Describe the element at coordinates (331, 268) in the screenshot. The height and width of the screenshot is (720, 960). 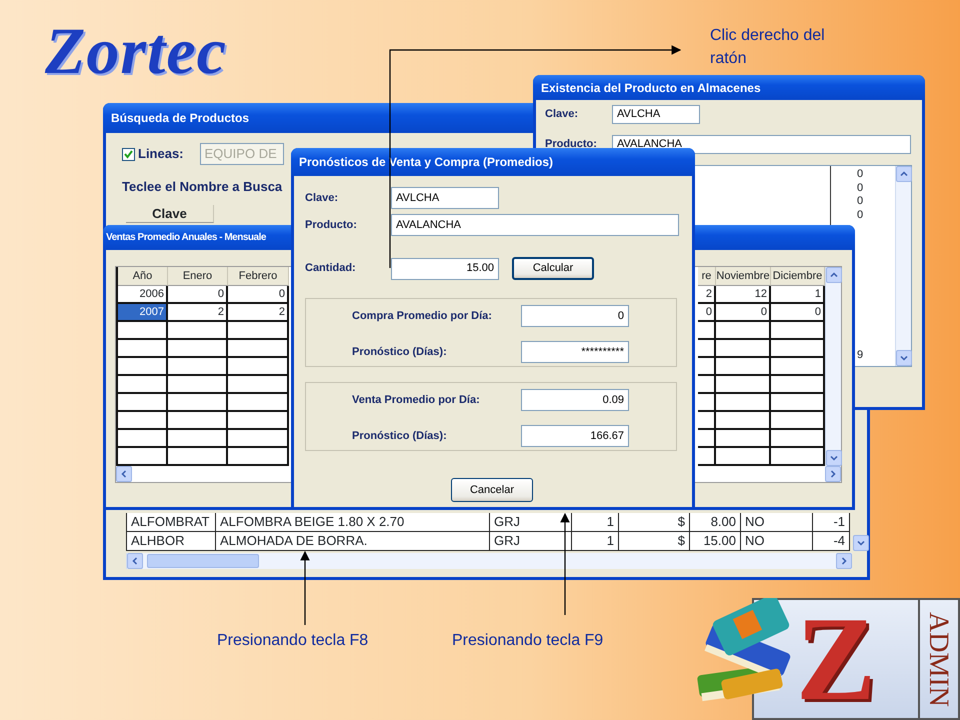
I see `field-label: Cantidad:` at that location.